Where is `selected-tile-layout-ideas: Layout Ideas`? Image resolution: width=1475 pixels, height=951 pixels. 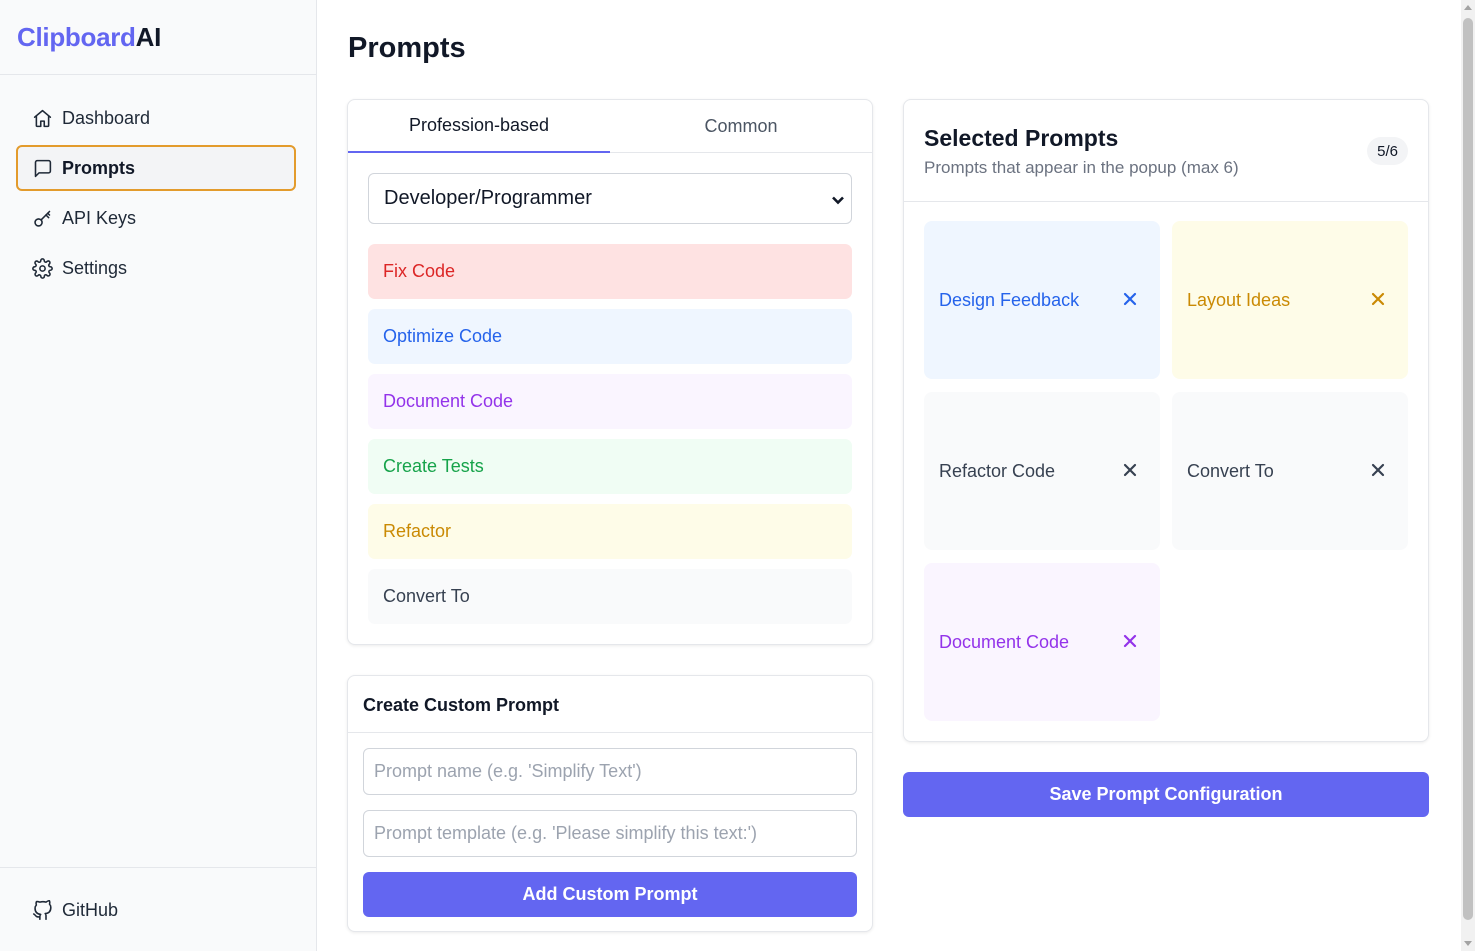
selected-tile-layout-ideas: Layout Ideas is located at coordinates (1290, 300).